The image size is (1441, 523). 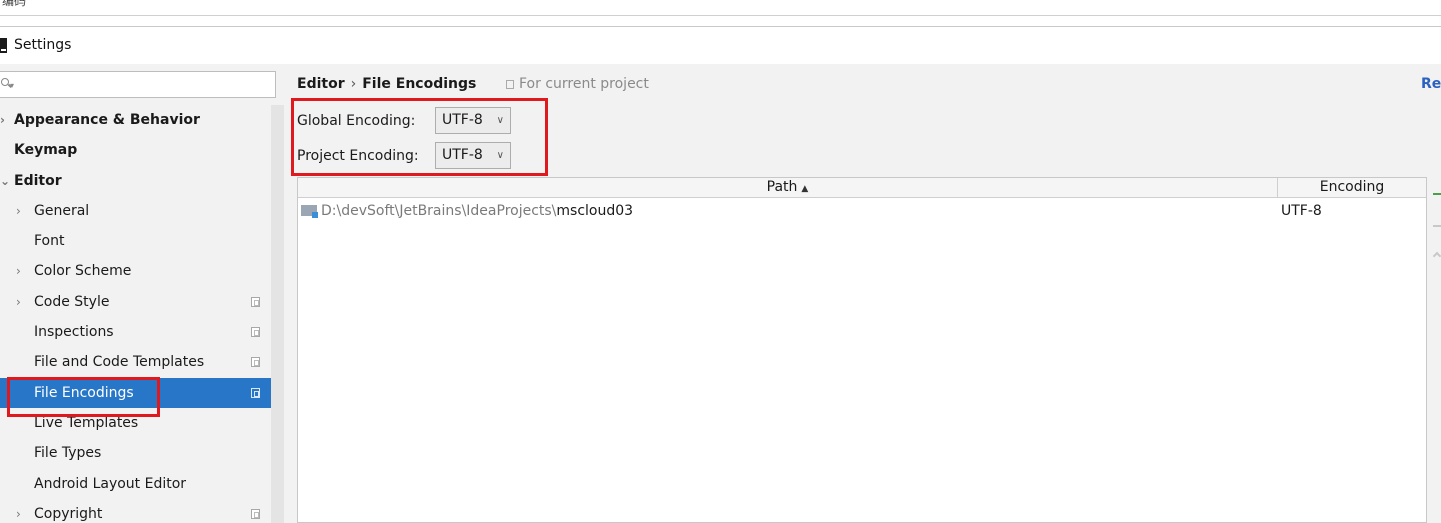 What do you see at coordinates (805, 189) in the screenshot?
I see `sort-ascending-icon: ▲` at bounding box center [805, 189].